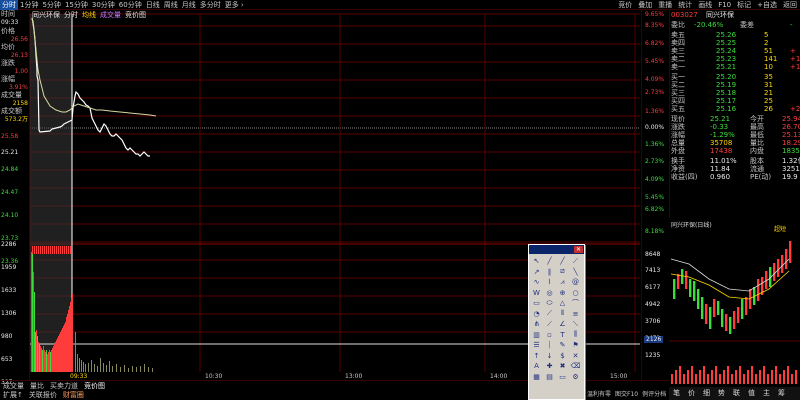  I want to click on up-arrow-tool-icon: ↑, so click(536, 356).